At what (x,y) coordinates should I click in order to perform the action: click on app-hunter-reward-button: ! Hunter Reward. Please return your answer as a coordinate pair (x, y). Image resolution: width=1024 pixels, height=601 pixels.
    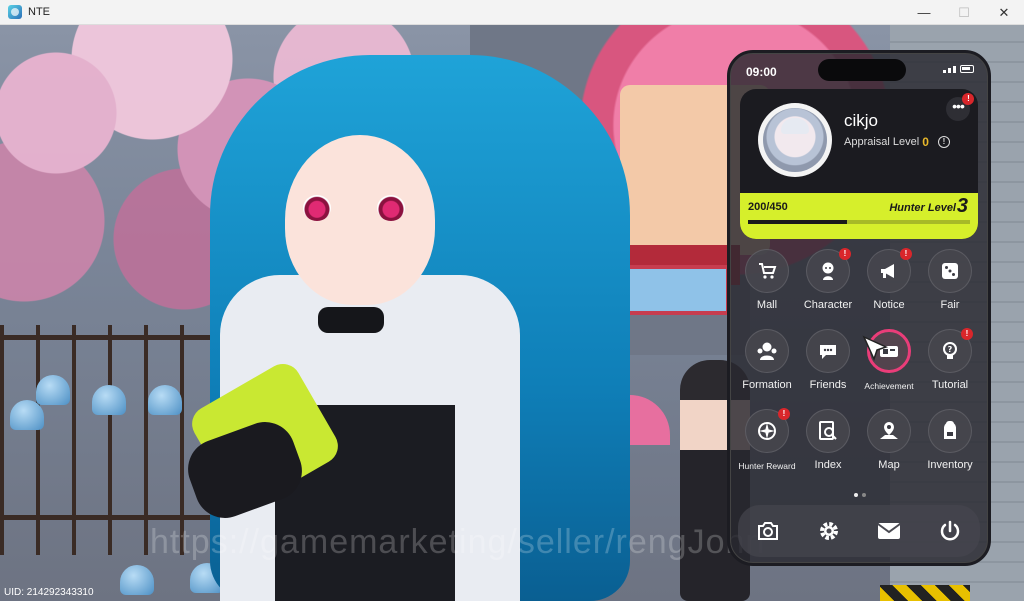
    Looking at the image, I should click on (767, 439).